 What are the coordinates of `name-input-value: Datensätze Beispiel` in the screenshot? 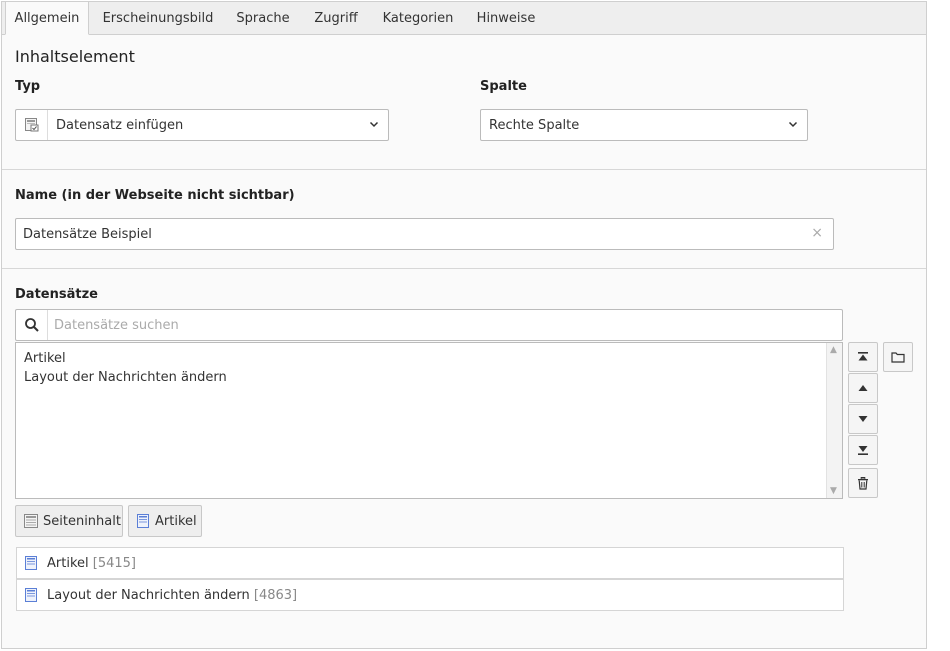 It's located at (87, 234).